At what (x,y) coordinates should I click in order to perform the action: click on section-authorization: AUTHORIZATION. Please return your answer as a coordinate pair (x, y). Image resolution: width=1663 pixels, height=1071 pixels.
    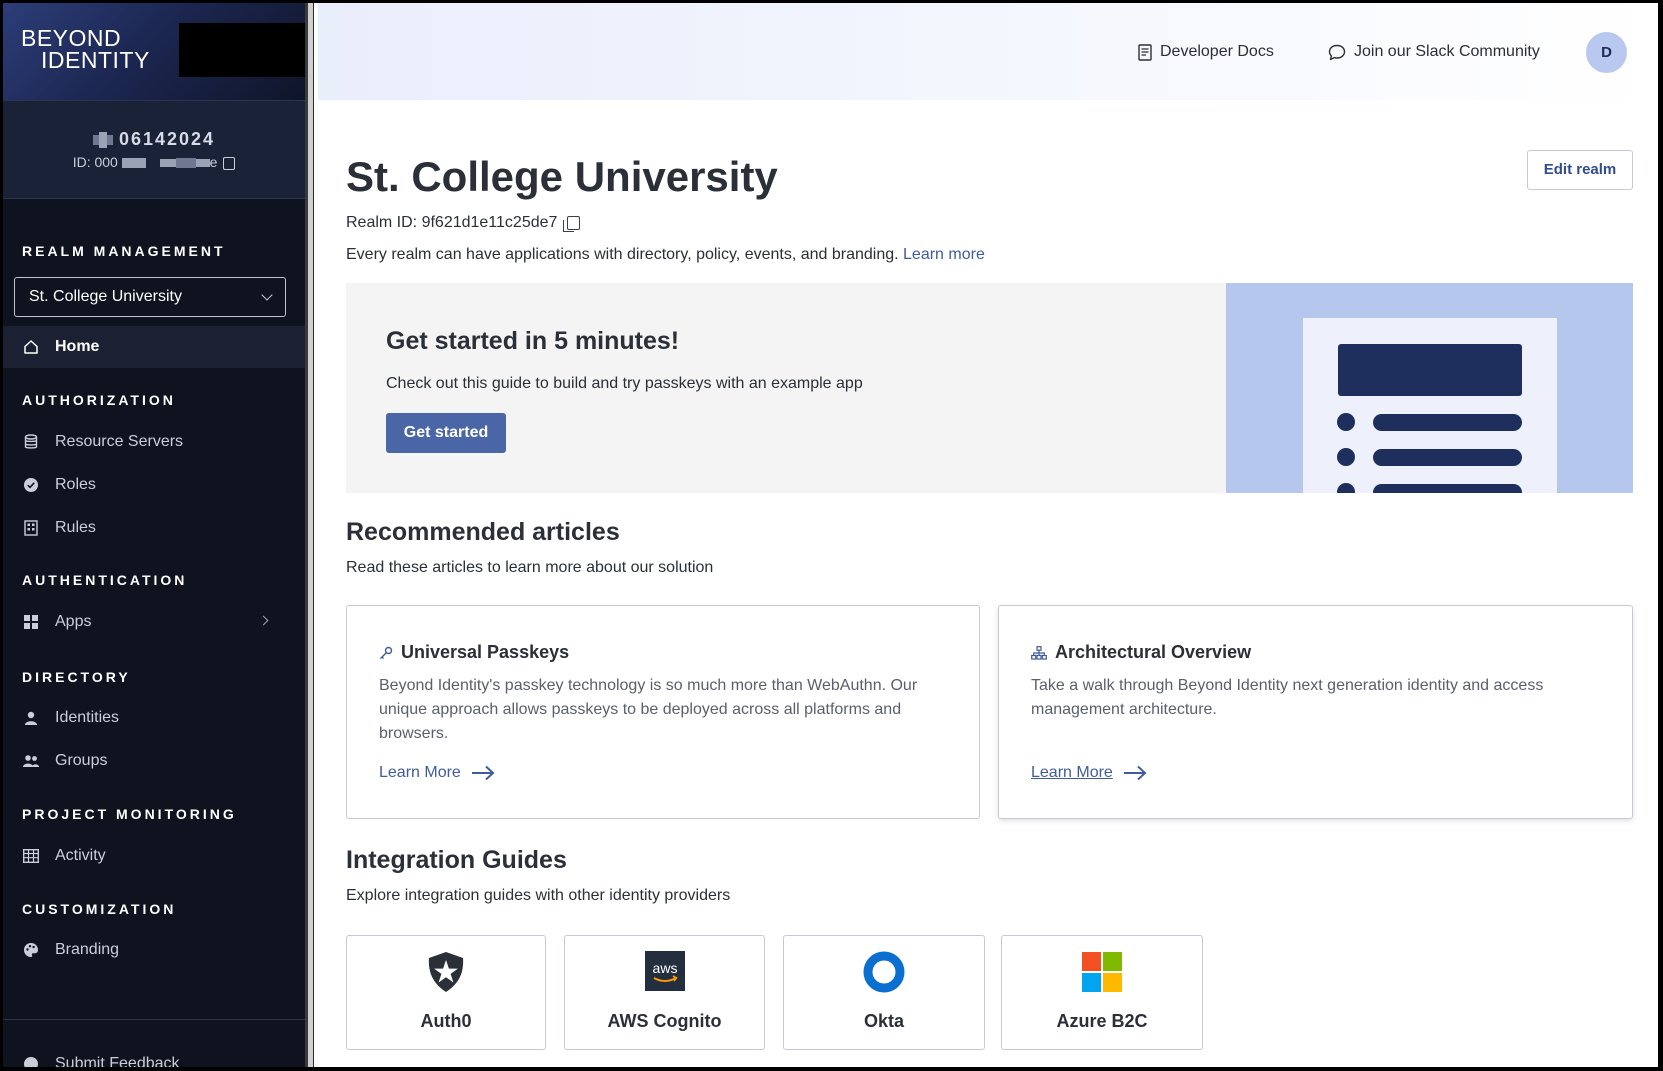
    Looking at the image, I should click on (99, 400).